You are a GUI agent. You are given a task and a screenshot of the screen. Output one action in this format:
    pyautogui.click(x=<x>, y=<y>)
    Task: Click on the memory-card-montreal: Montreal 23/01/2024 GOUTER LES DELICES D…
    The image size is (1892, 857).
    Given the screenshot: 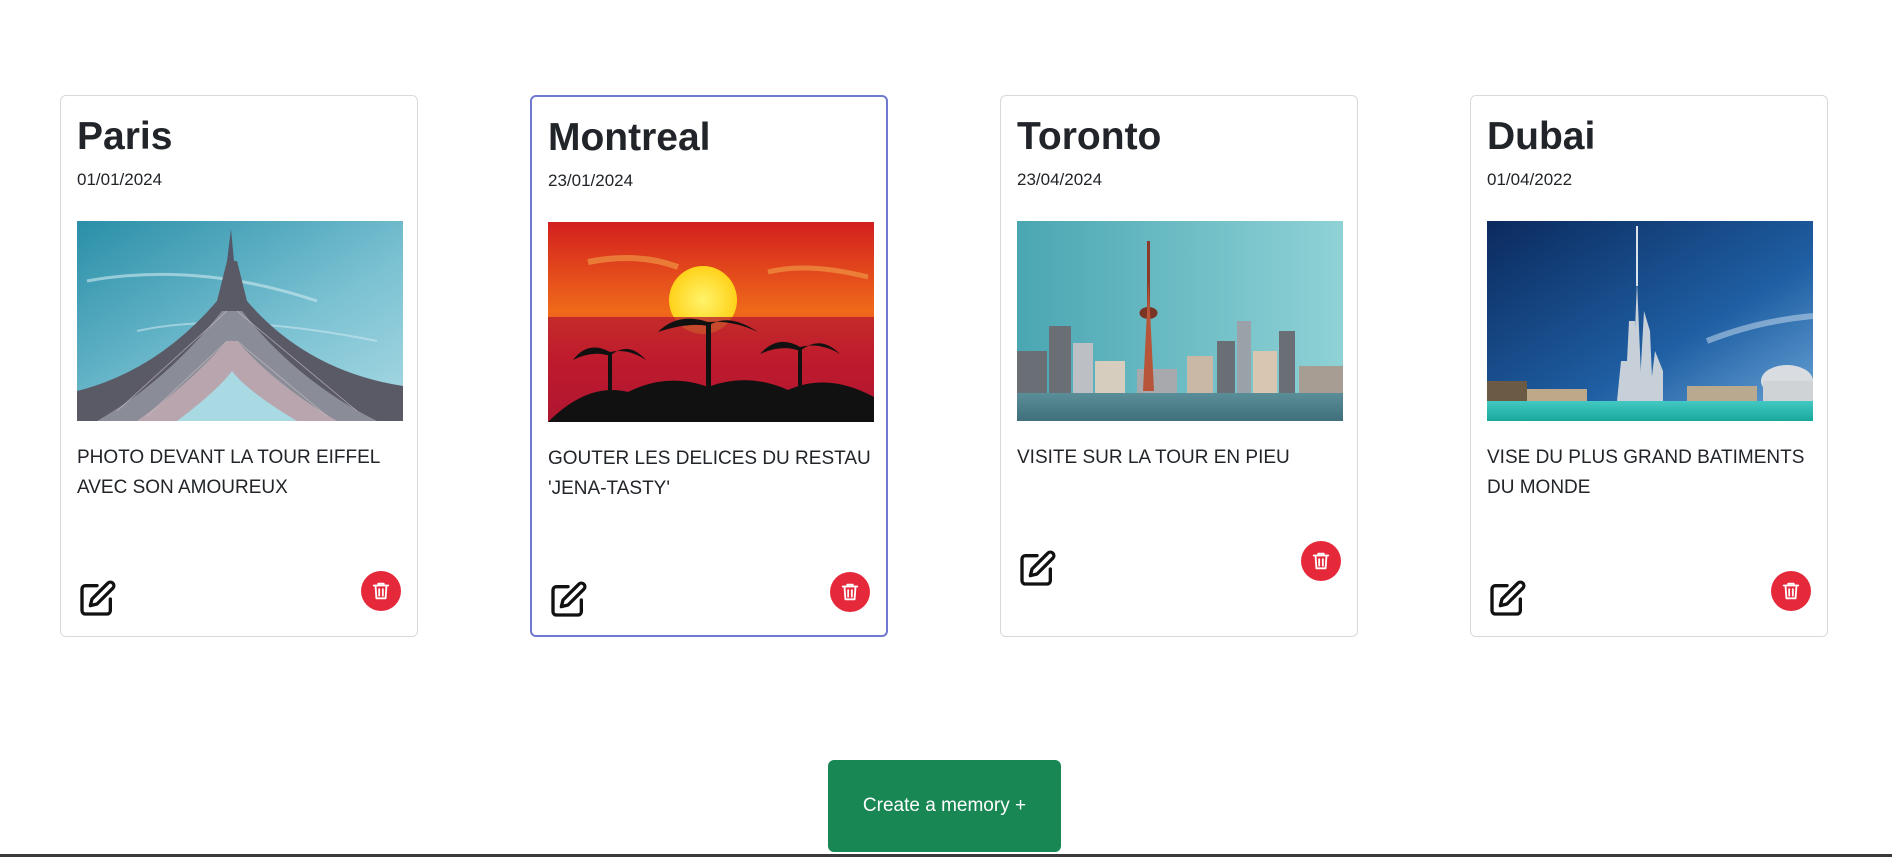 What is the action you would take?
    pyautogui.click(x=709, y=366)
    